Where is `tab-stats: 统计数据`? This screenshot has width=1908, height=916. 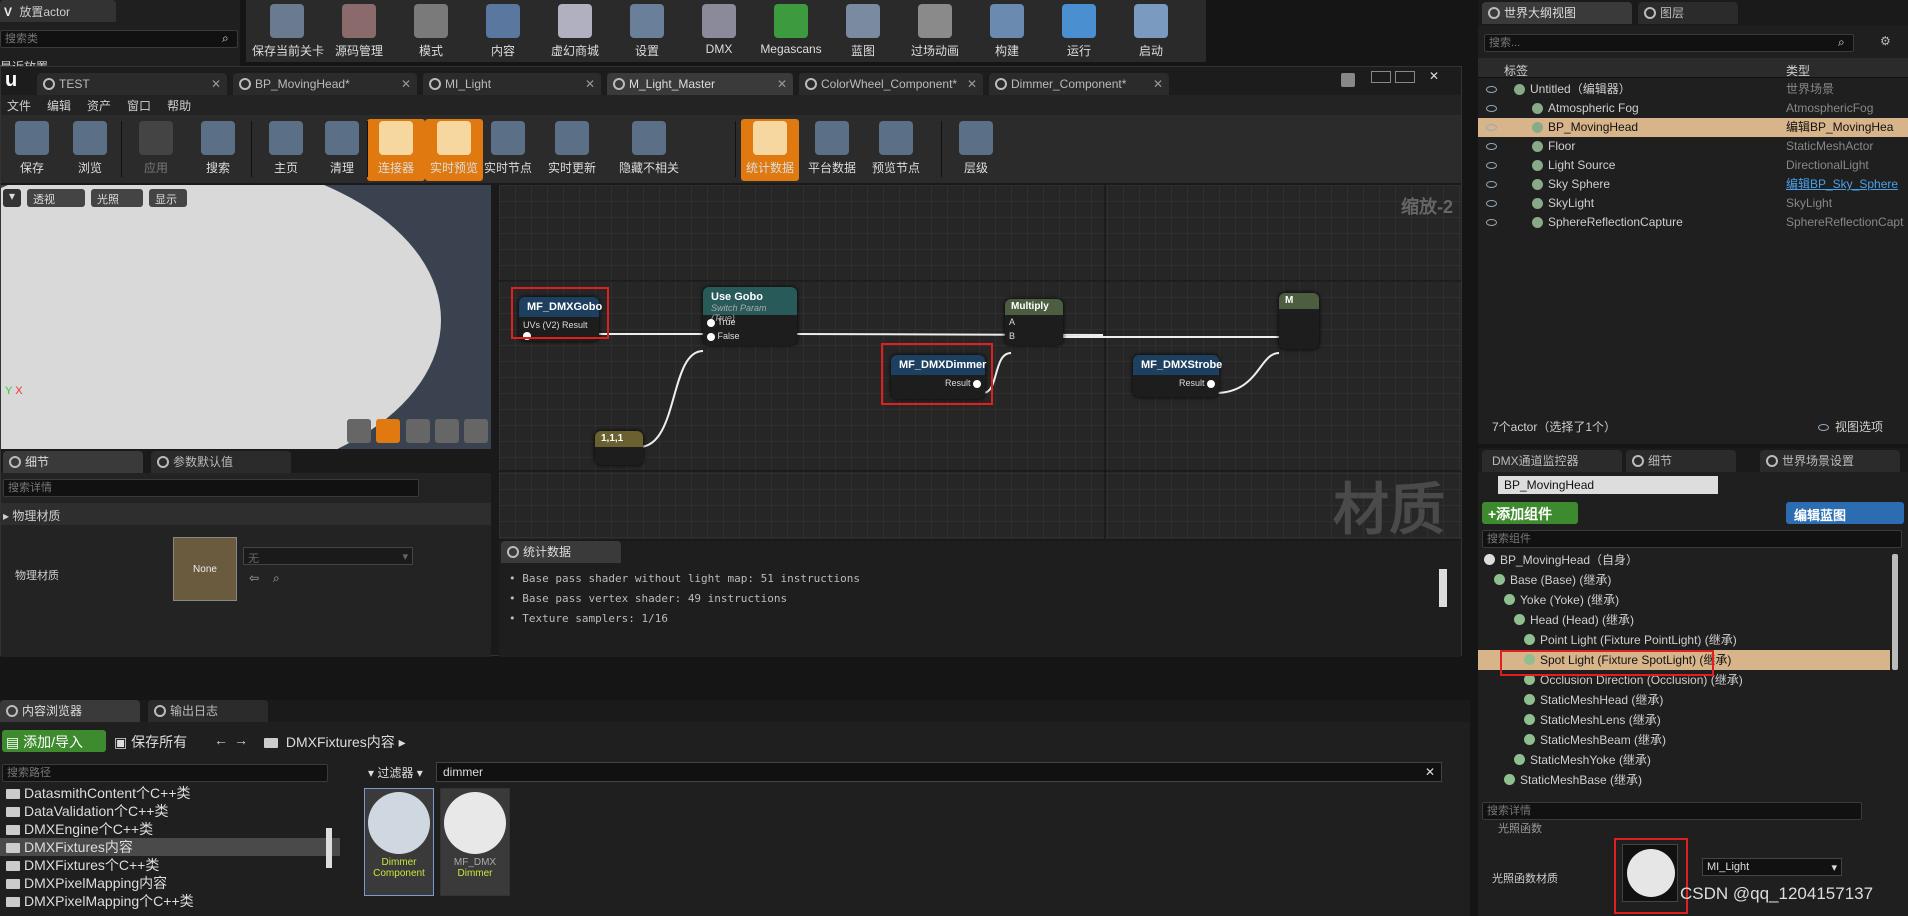 tab-stats: 统计数据 is located at coordinates (561, 552).